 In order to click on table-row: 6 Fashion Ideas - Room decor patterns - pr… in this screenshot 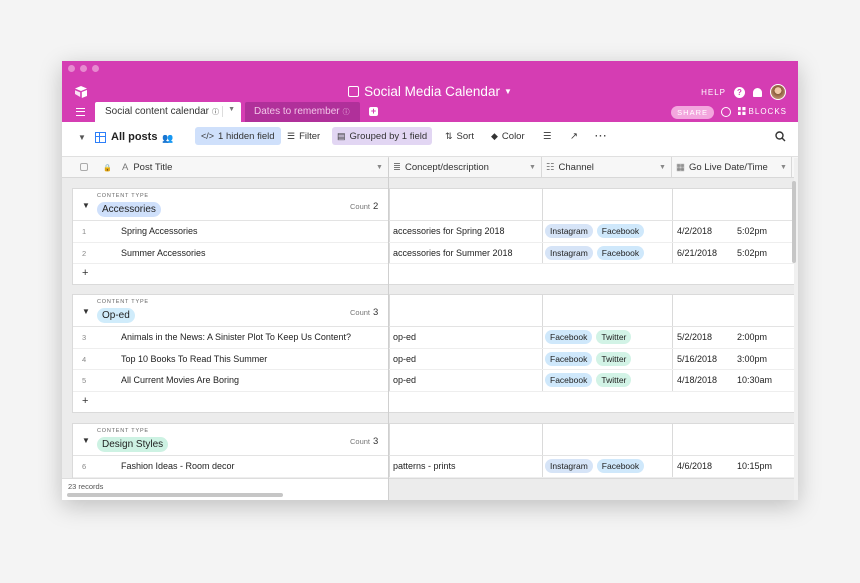, I will do `click(435, 467)`.